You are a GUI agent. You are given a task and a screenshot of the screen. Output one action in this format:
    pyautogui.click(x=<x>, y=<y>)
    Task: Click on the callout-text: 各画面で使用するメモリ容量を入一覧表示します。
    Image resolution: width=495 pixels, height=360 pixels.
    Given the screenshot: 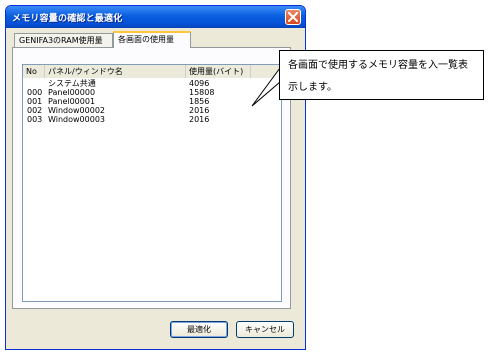 What is the action you would take?
    pyautogui.click(x=378, y=76)
    